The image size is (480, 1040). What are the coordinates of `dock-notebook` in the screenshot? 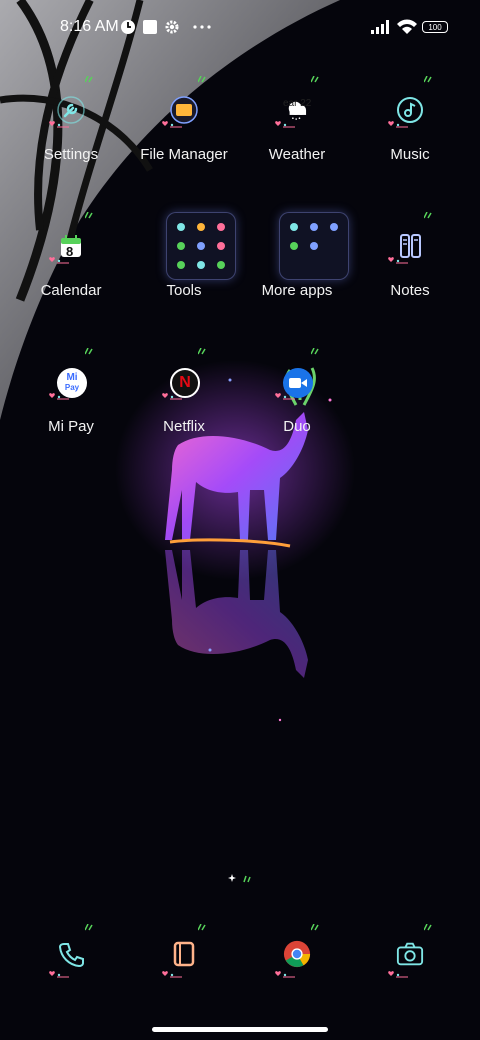 It's located at (184, 977).